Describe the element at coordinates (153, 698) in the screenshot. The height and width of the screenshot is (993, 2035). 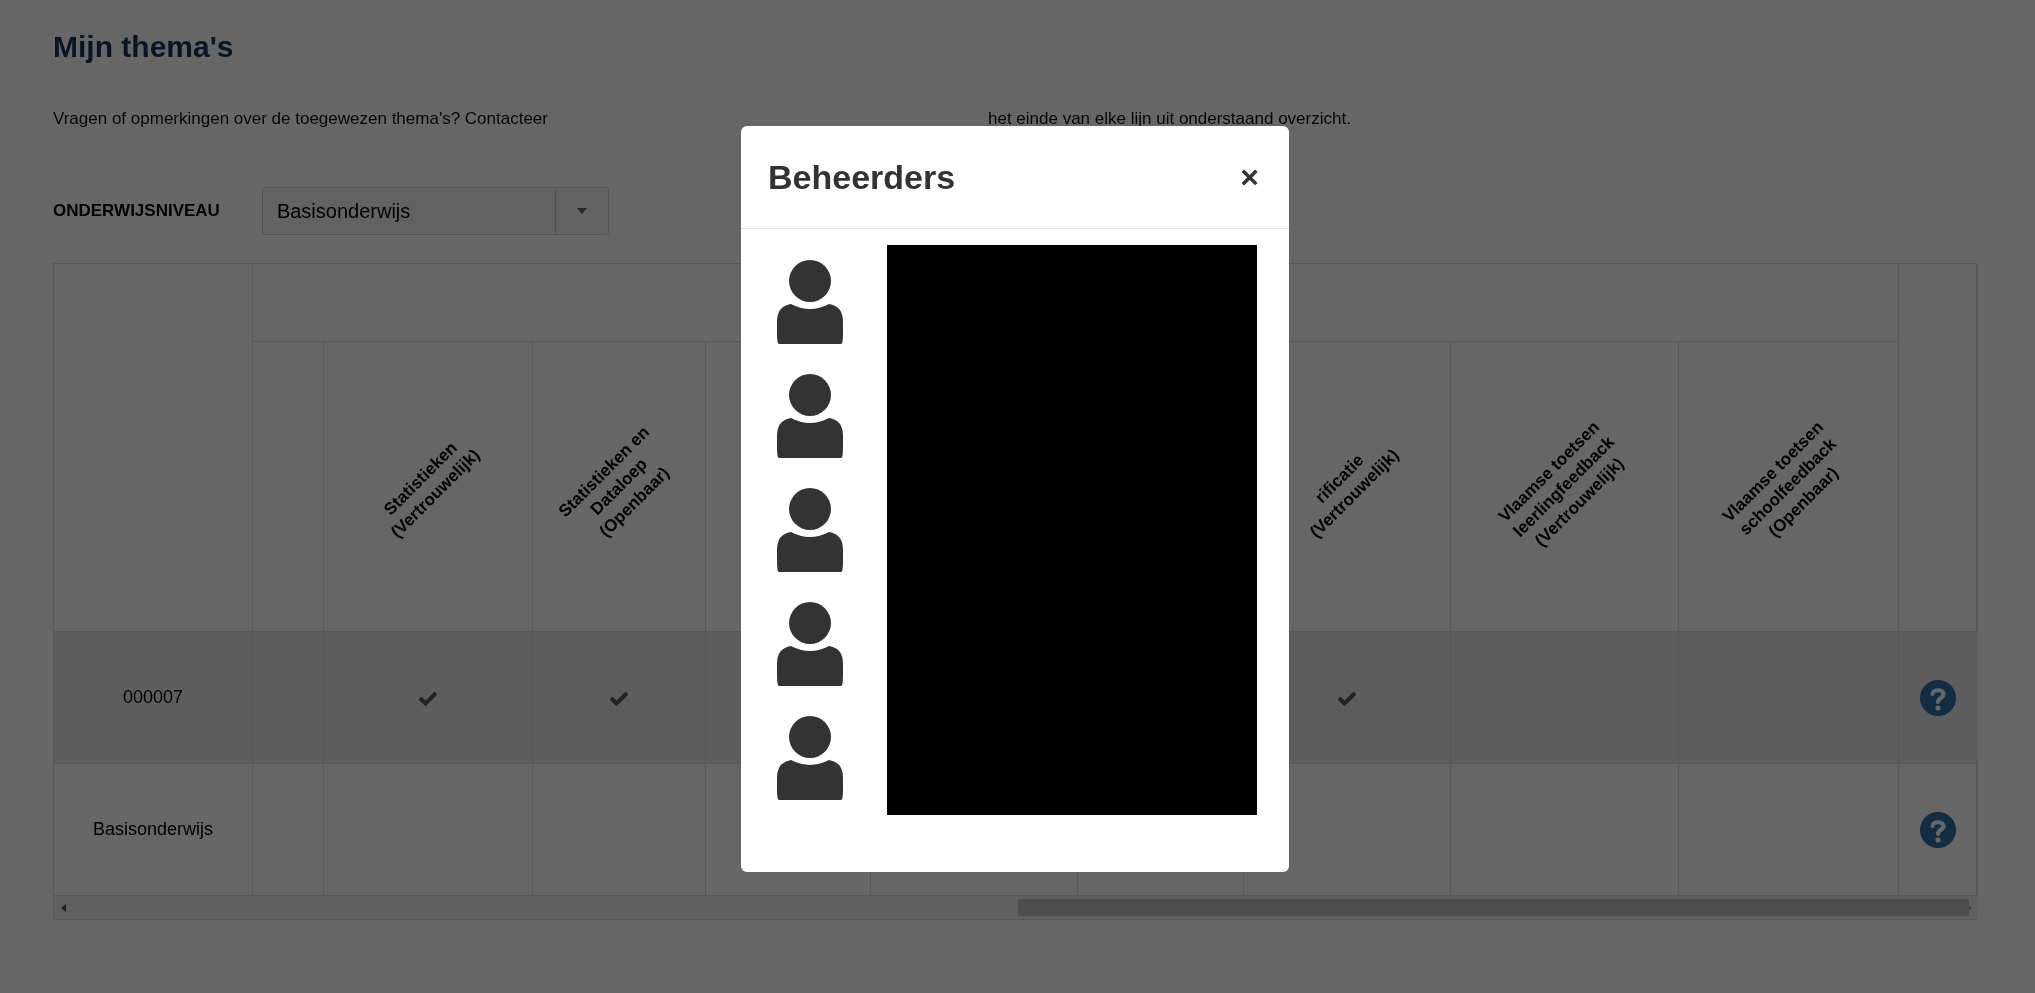
I see `row-label: 000007` at that location.